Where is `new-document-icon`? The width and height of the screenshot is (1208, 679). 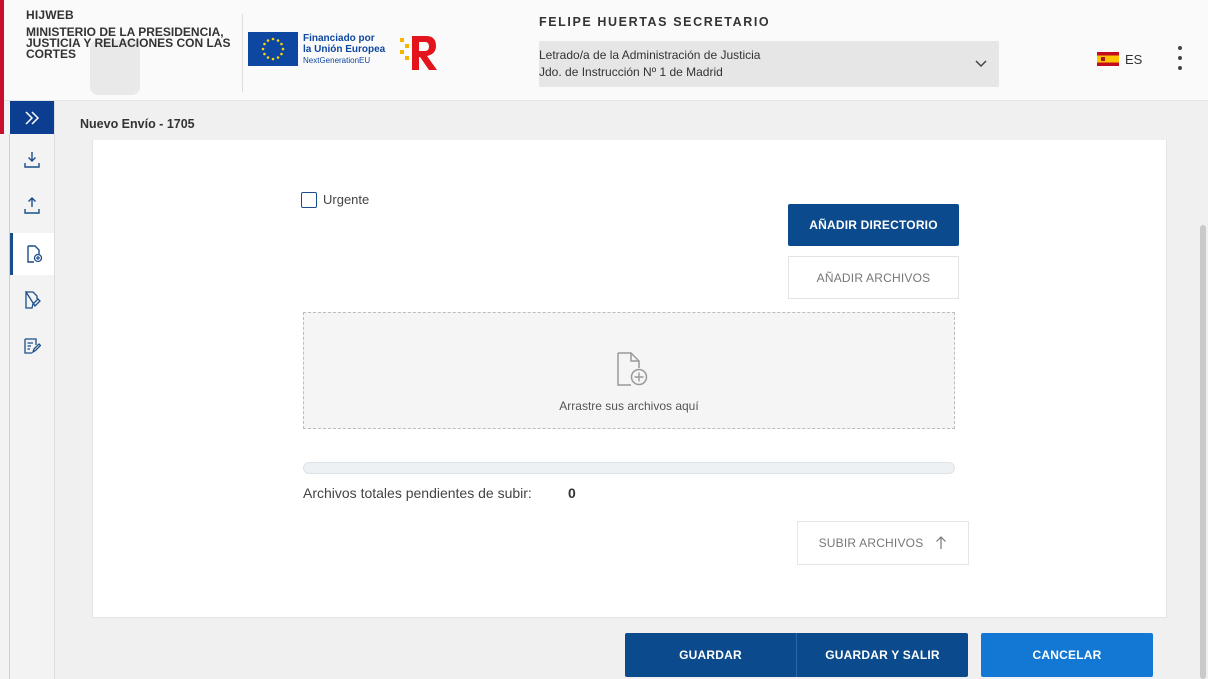 new-document-icon is located at coordinates (34, 254).